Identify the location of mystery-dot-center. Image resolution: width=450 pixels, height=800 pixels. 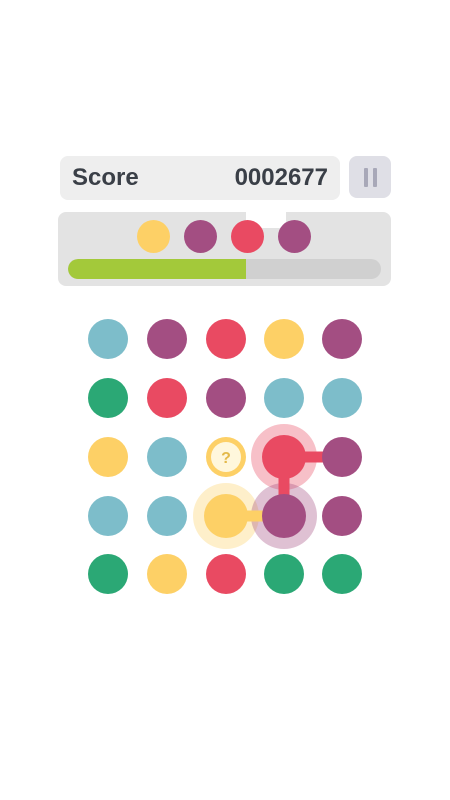
(226, 457).